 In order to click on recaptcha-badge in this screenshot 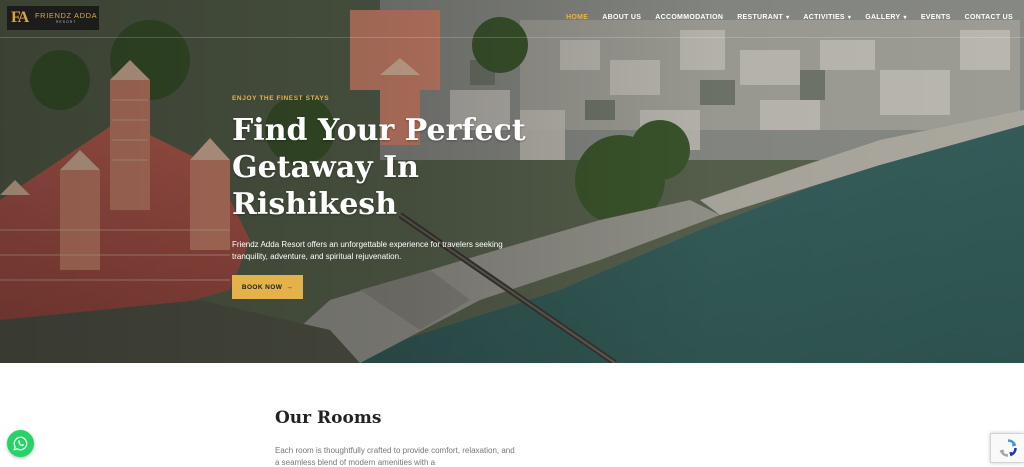, I will do `click(1007, 448)`.